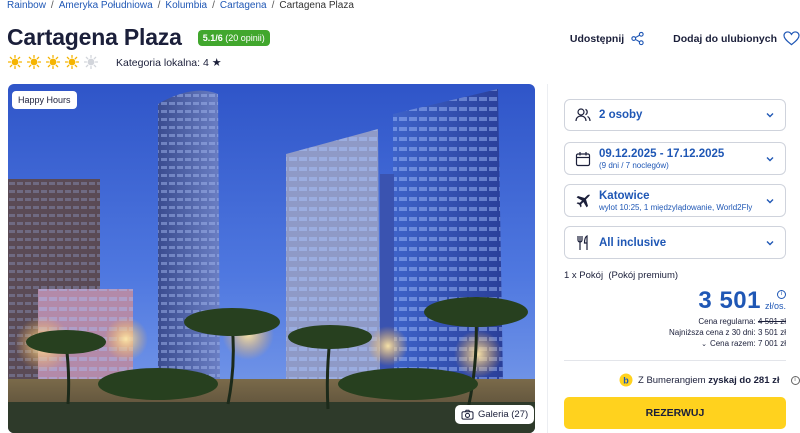  Describe the element at coordinates (732, 343) in the screenshot. I see `total-price-label: Cena razem:` at that location.